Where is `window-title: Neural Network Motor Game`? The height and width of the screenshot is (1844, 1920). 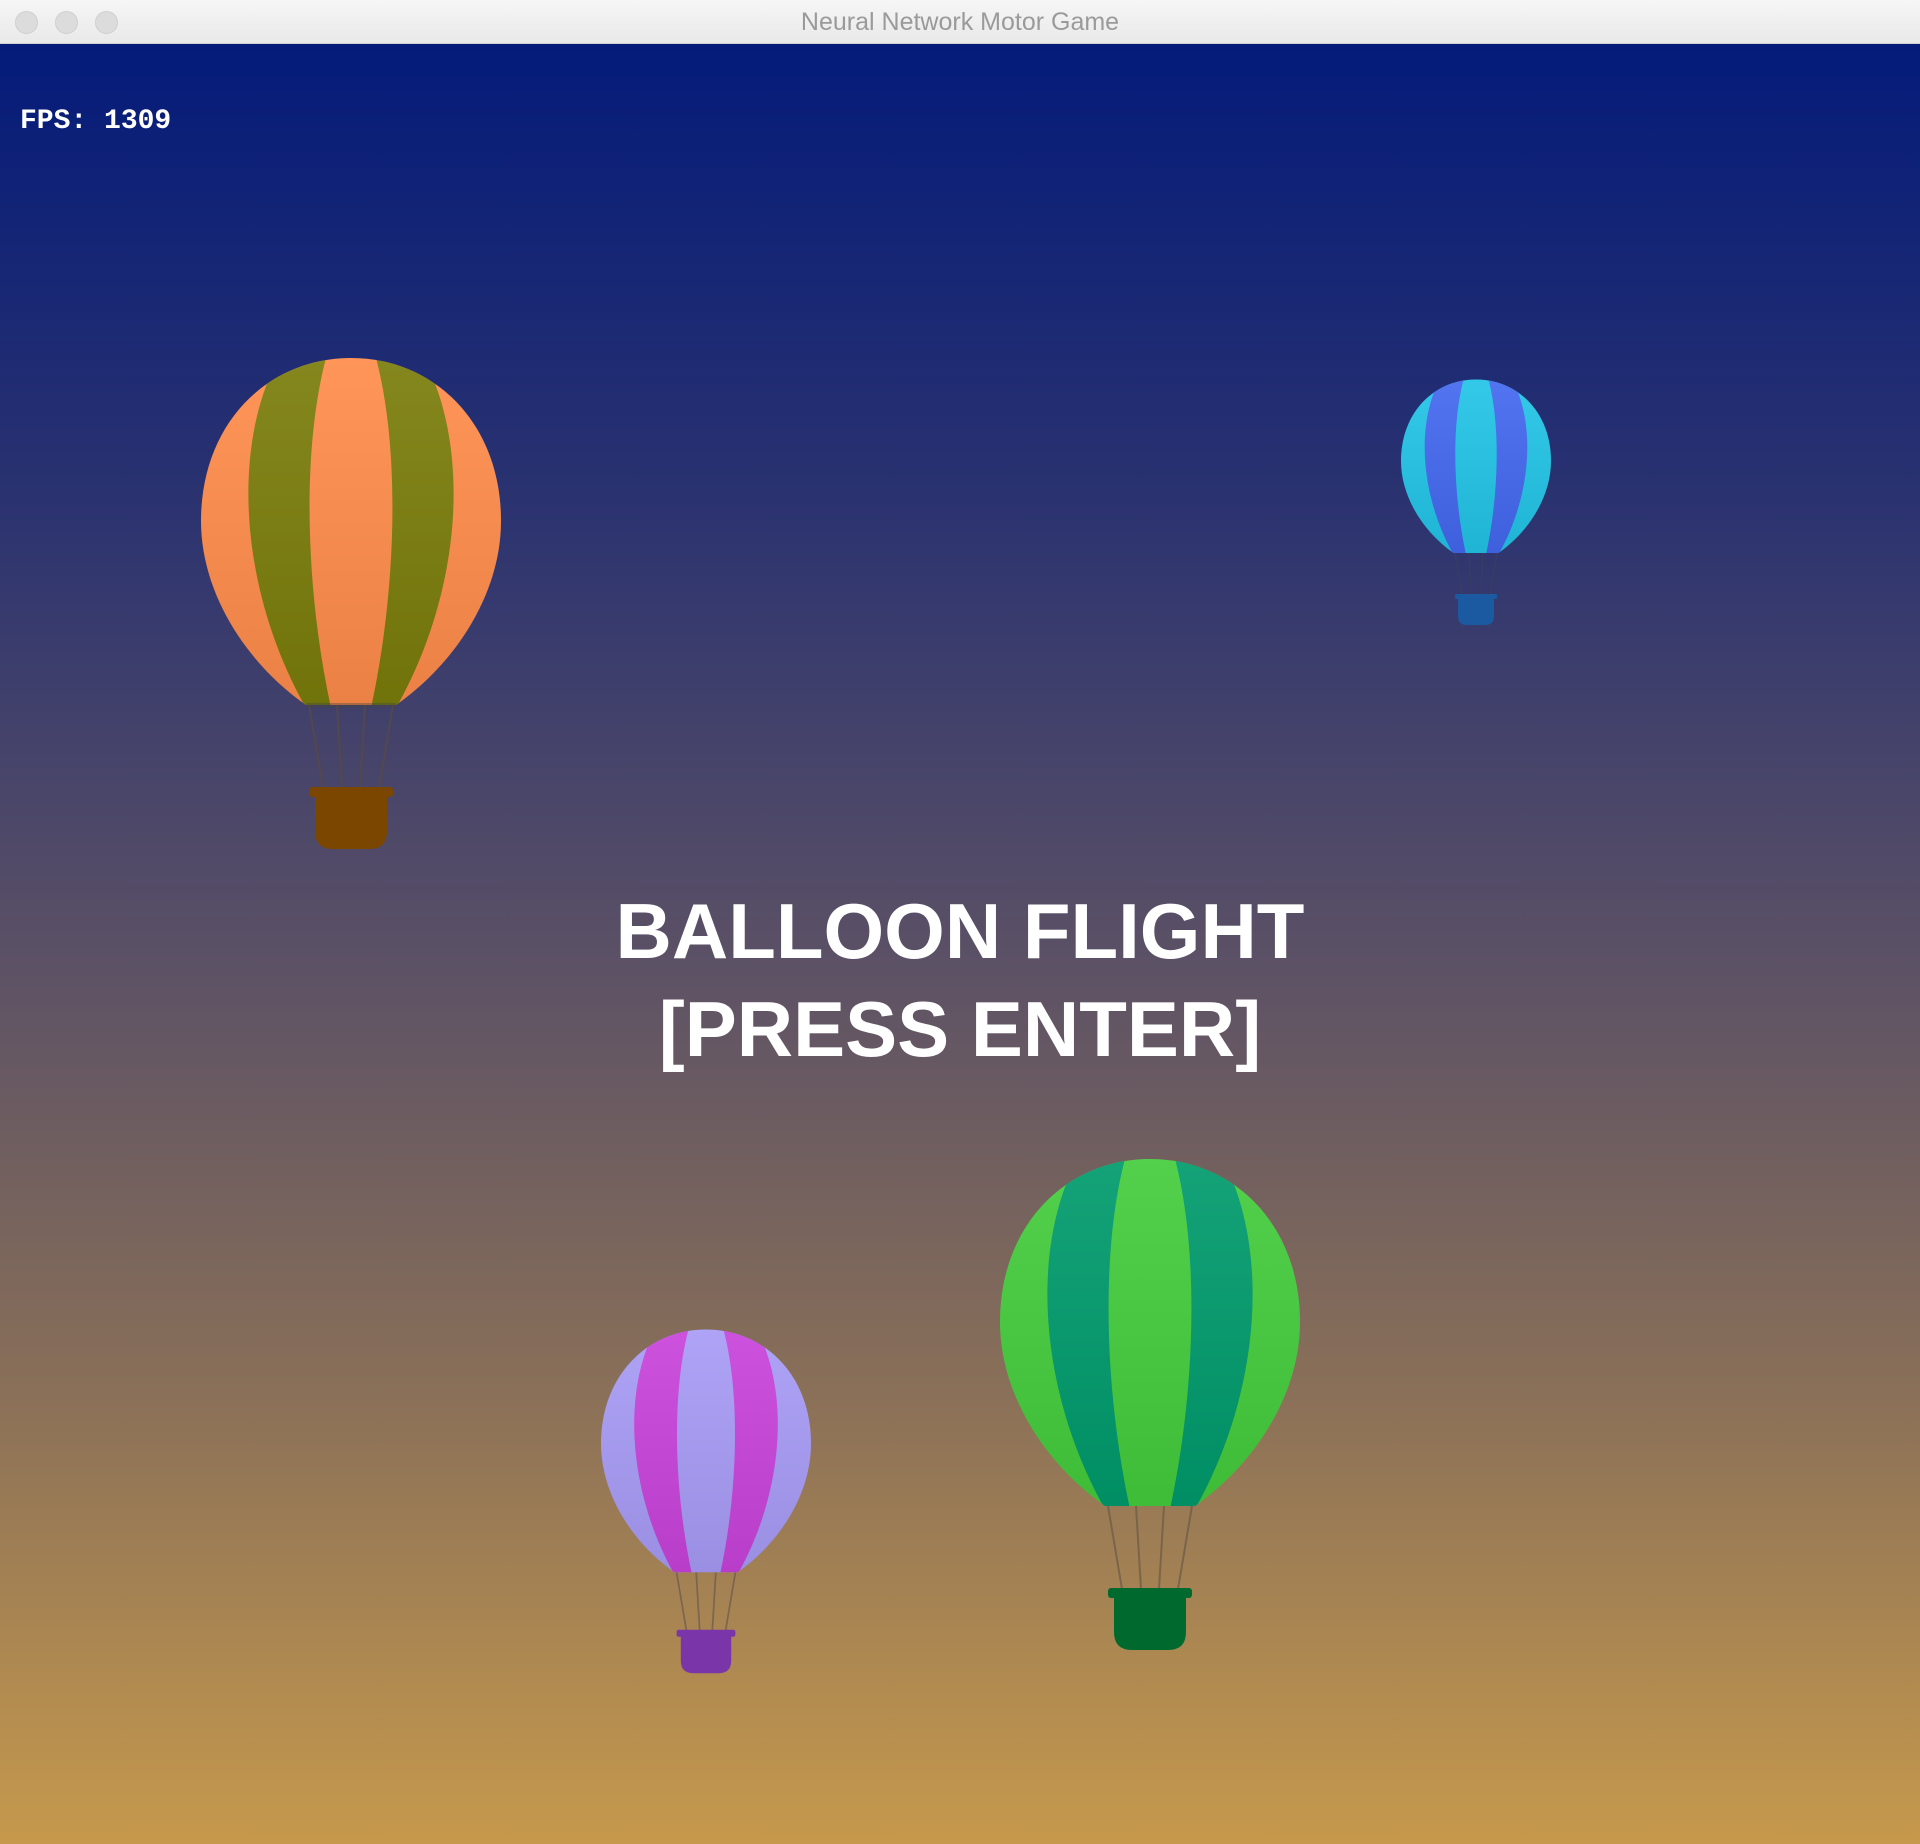 window-title: Neural Network Motor Game is located at coordinates (960, 22).